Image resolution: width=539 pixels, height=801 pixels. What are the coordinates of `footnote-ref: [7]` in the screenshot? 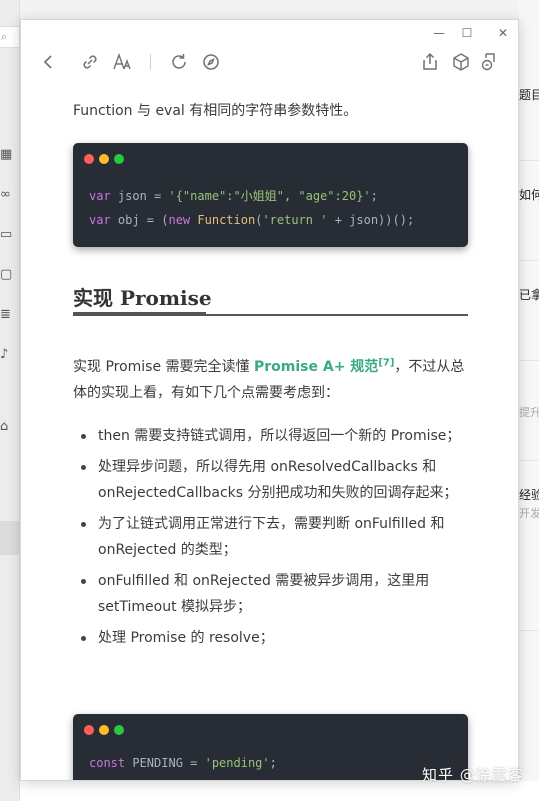 It's located at (386, 362).